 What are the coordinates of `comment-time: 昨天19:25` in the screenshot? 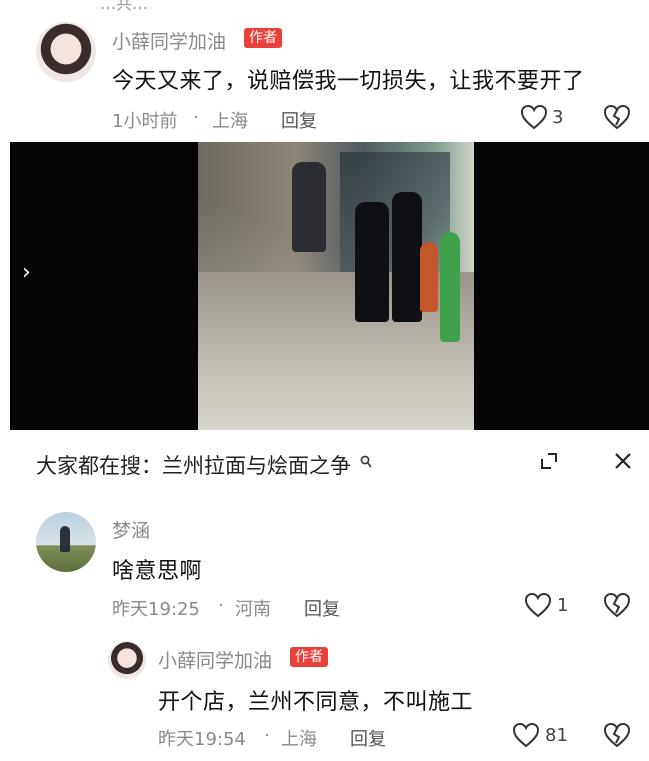 It's located at (156, 609).